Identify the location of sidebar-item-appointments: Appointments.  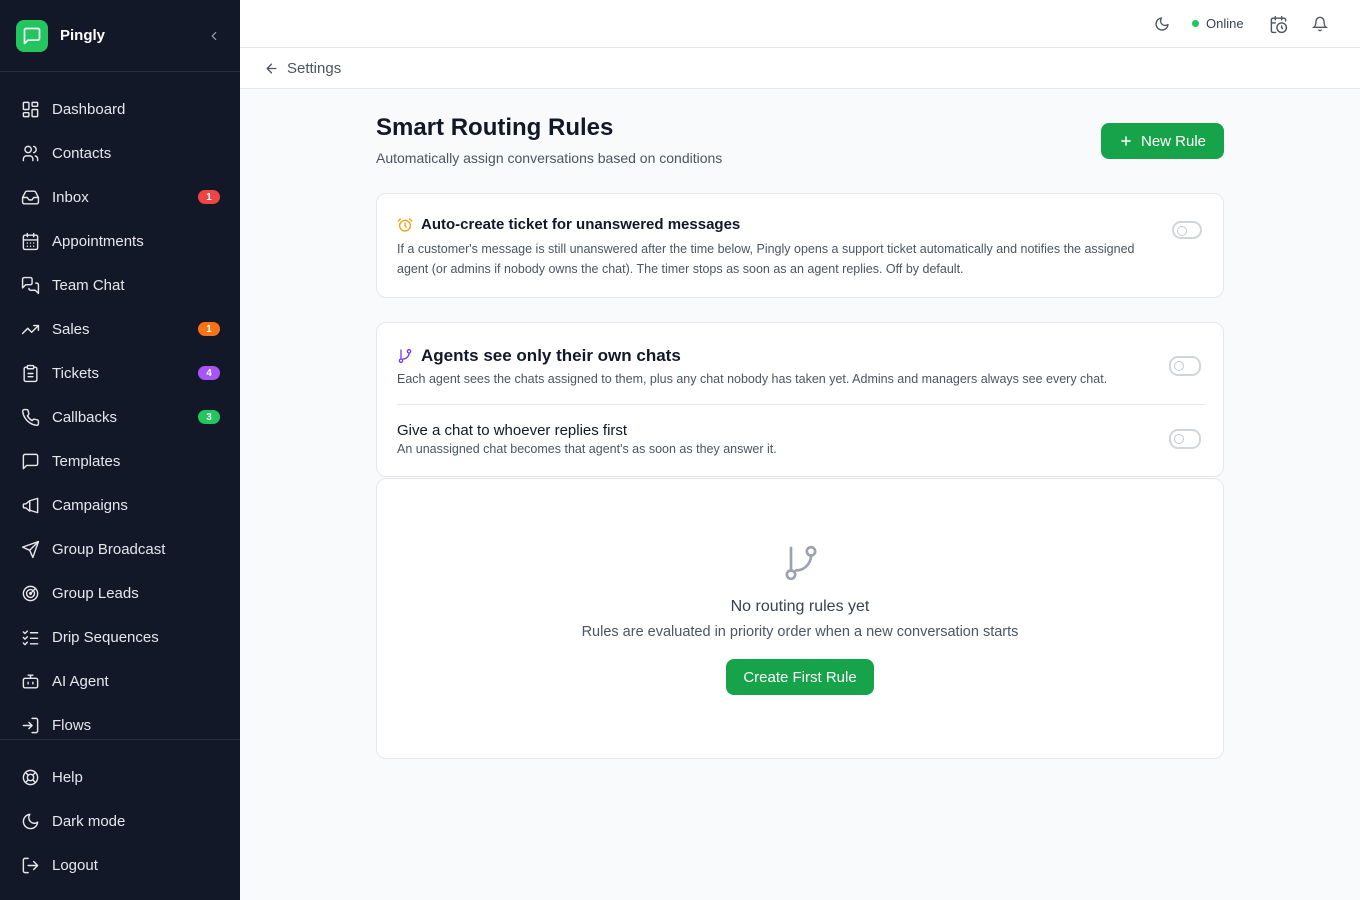
(120, 241).